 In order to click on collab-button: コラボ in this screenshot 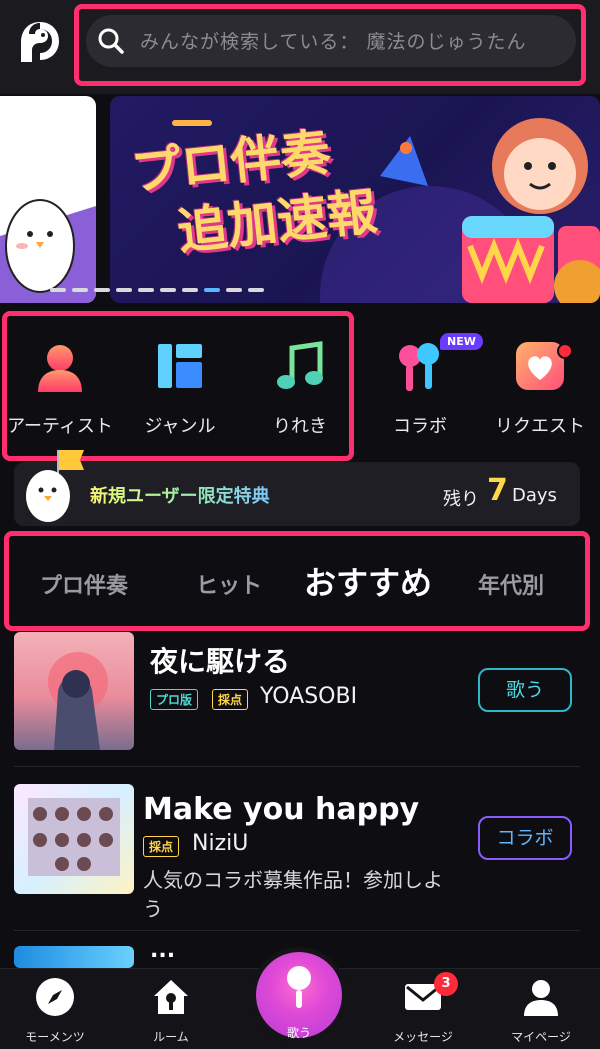, I will do `click(525, 838)`.